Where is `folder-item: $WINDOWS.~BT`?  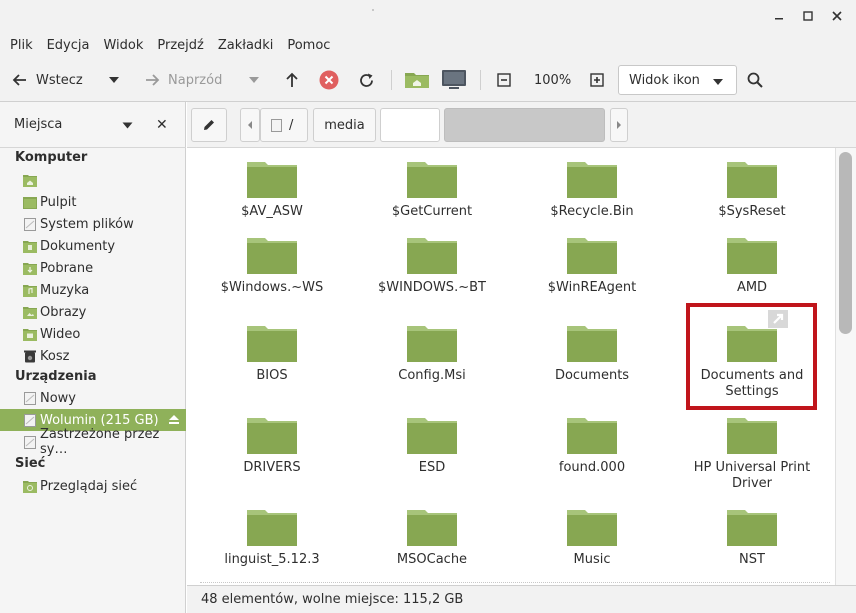 folder-item: $WINDOWS.~BT is located at coordinates (432, 268).